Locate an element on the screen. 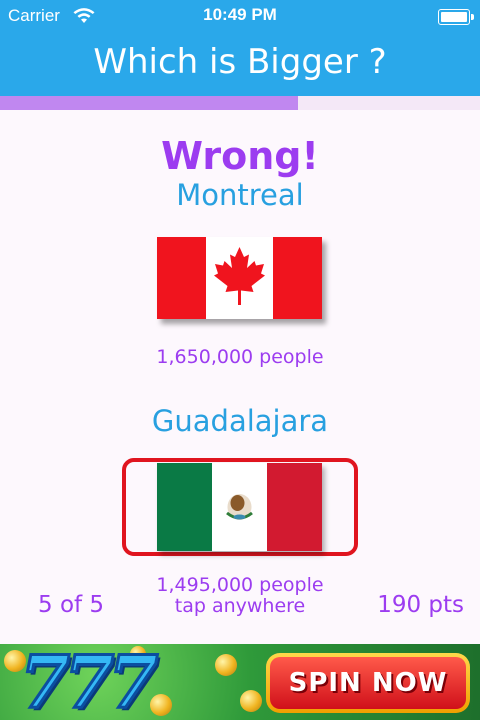 This screenshot has height=720, width=480. spin-now-label: SPIN NOW is located at coordinates (368, 683).